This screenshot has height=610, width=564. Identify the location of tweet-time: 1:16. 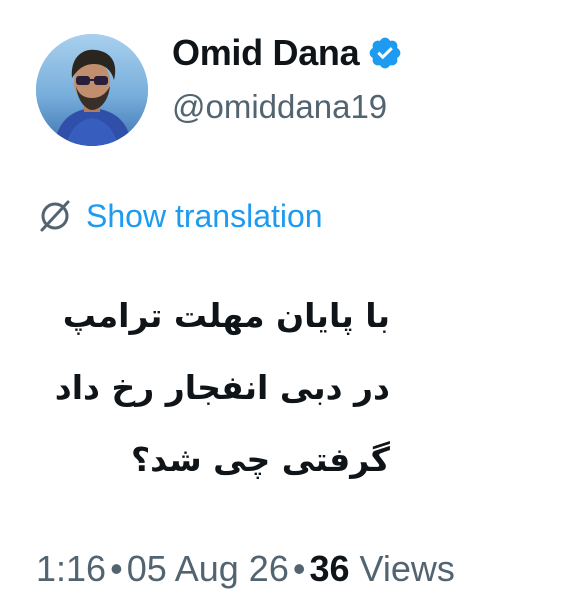
(71, 568).